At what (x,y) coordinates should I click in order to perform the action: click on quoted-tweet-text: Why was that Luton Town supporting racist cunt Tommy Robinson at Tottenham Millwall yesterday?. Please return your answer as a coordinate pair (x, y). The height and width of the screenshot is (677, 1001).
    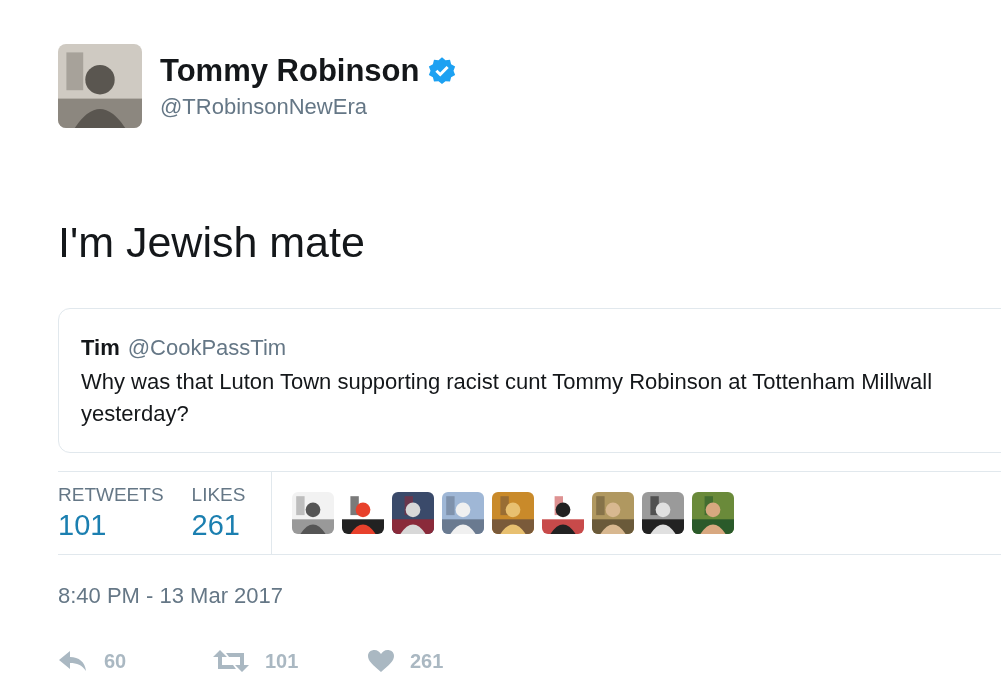
    Looking at the image, I should click on (507, 397).